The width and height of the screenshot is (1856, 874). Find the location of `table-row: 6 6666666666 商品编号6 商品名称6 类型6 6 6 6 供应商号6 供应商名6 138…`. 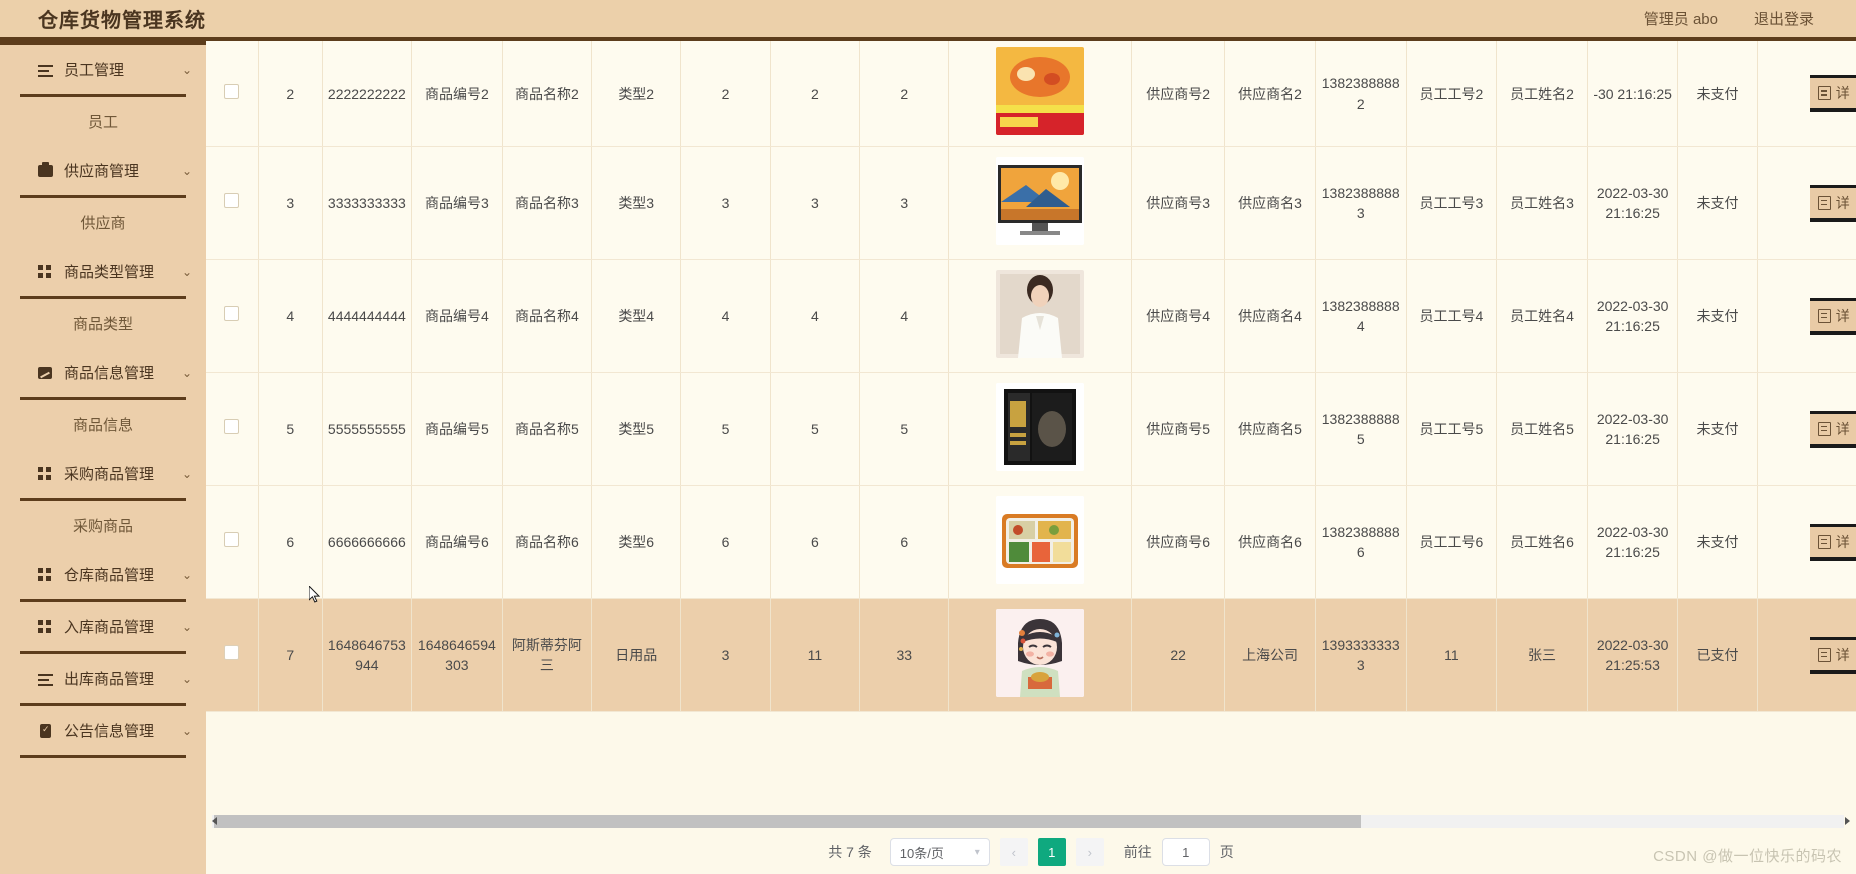

table-row: 6 6666666666 商品编号6 商品名称6 类型6 6 6 6 供应商号6 供应商名6 138… is located at coordinates (1031, 542).